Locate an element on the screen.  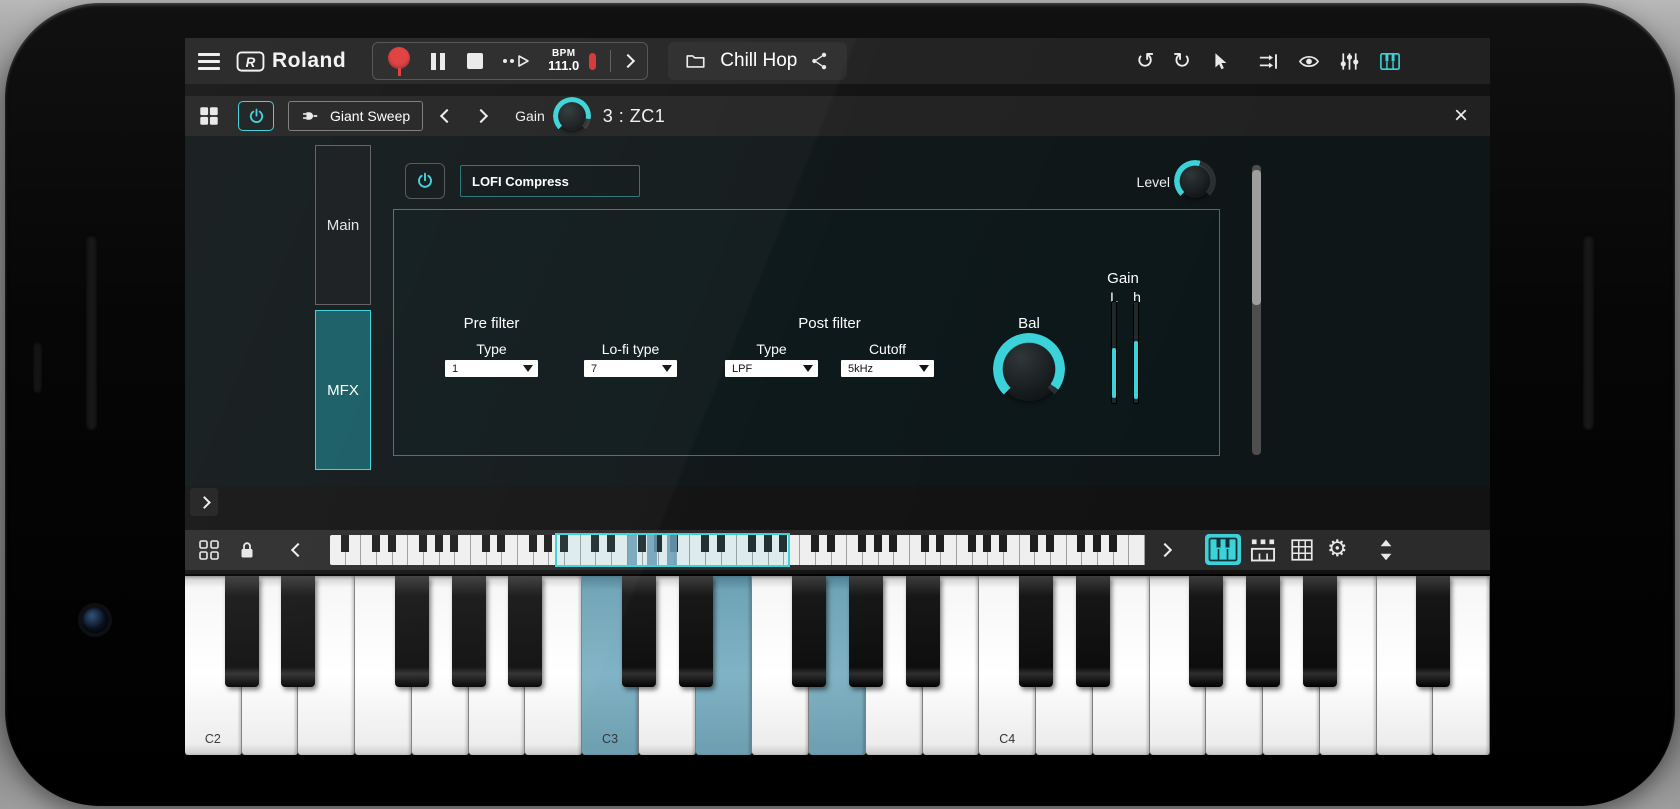
cutoff-select: 5kHz is located at coordinates (887, 368).